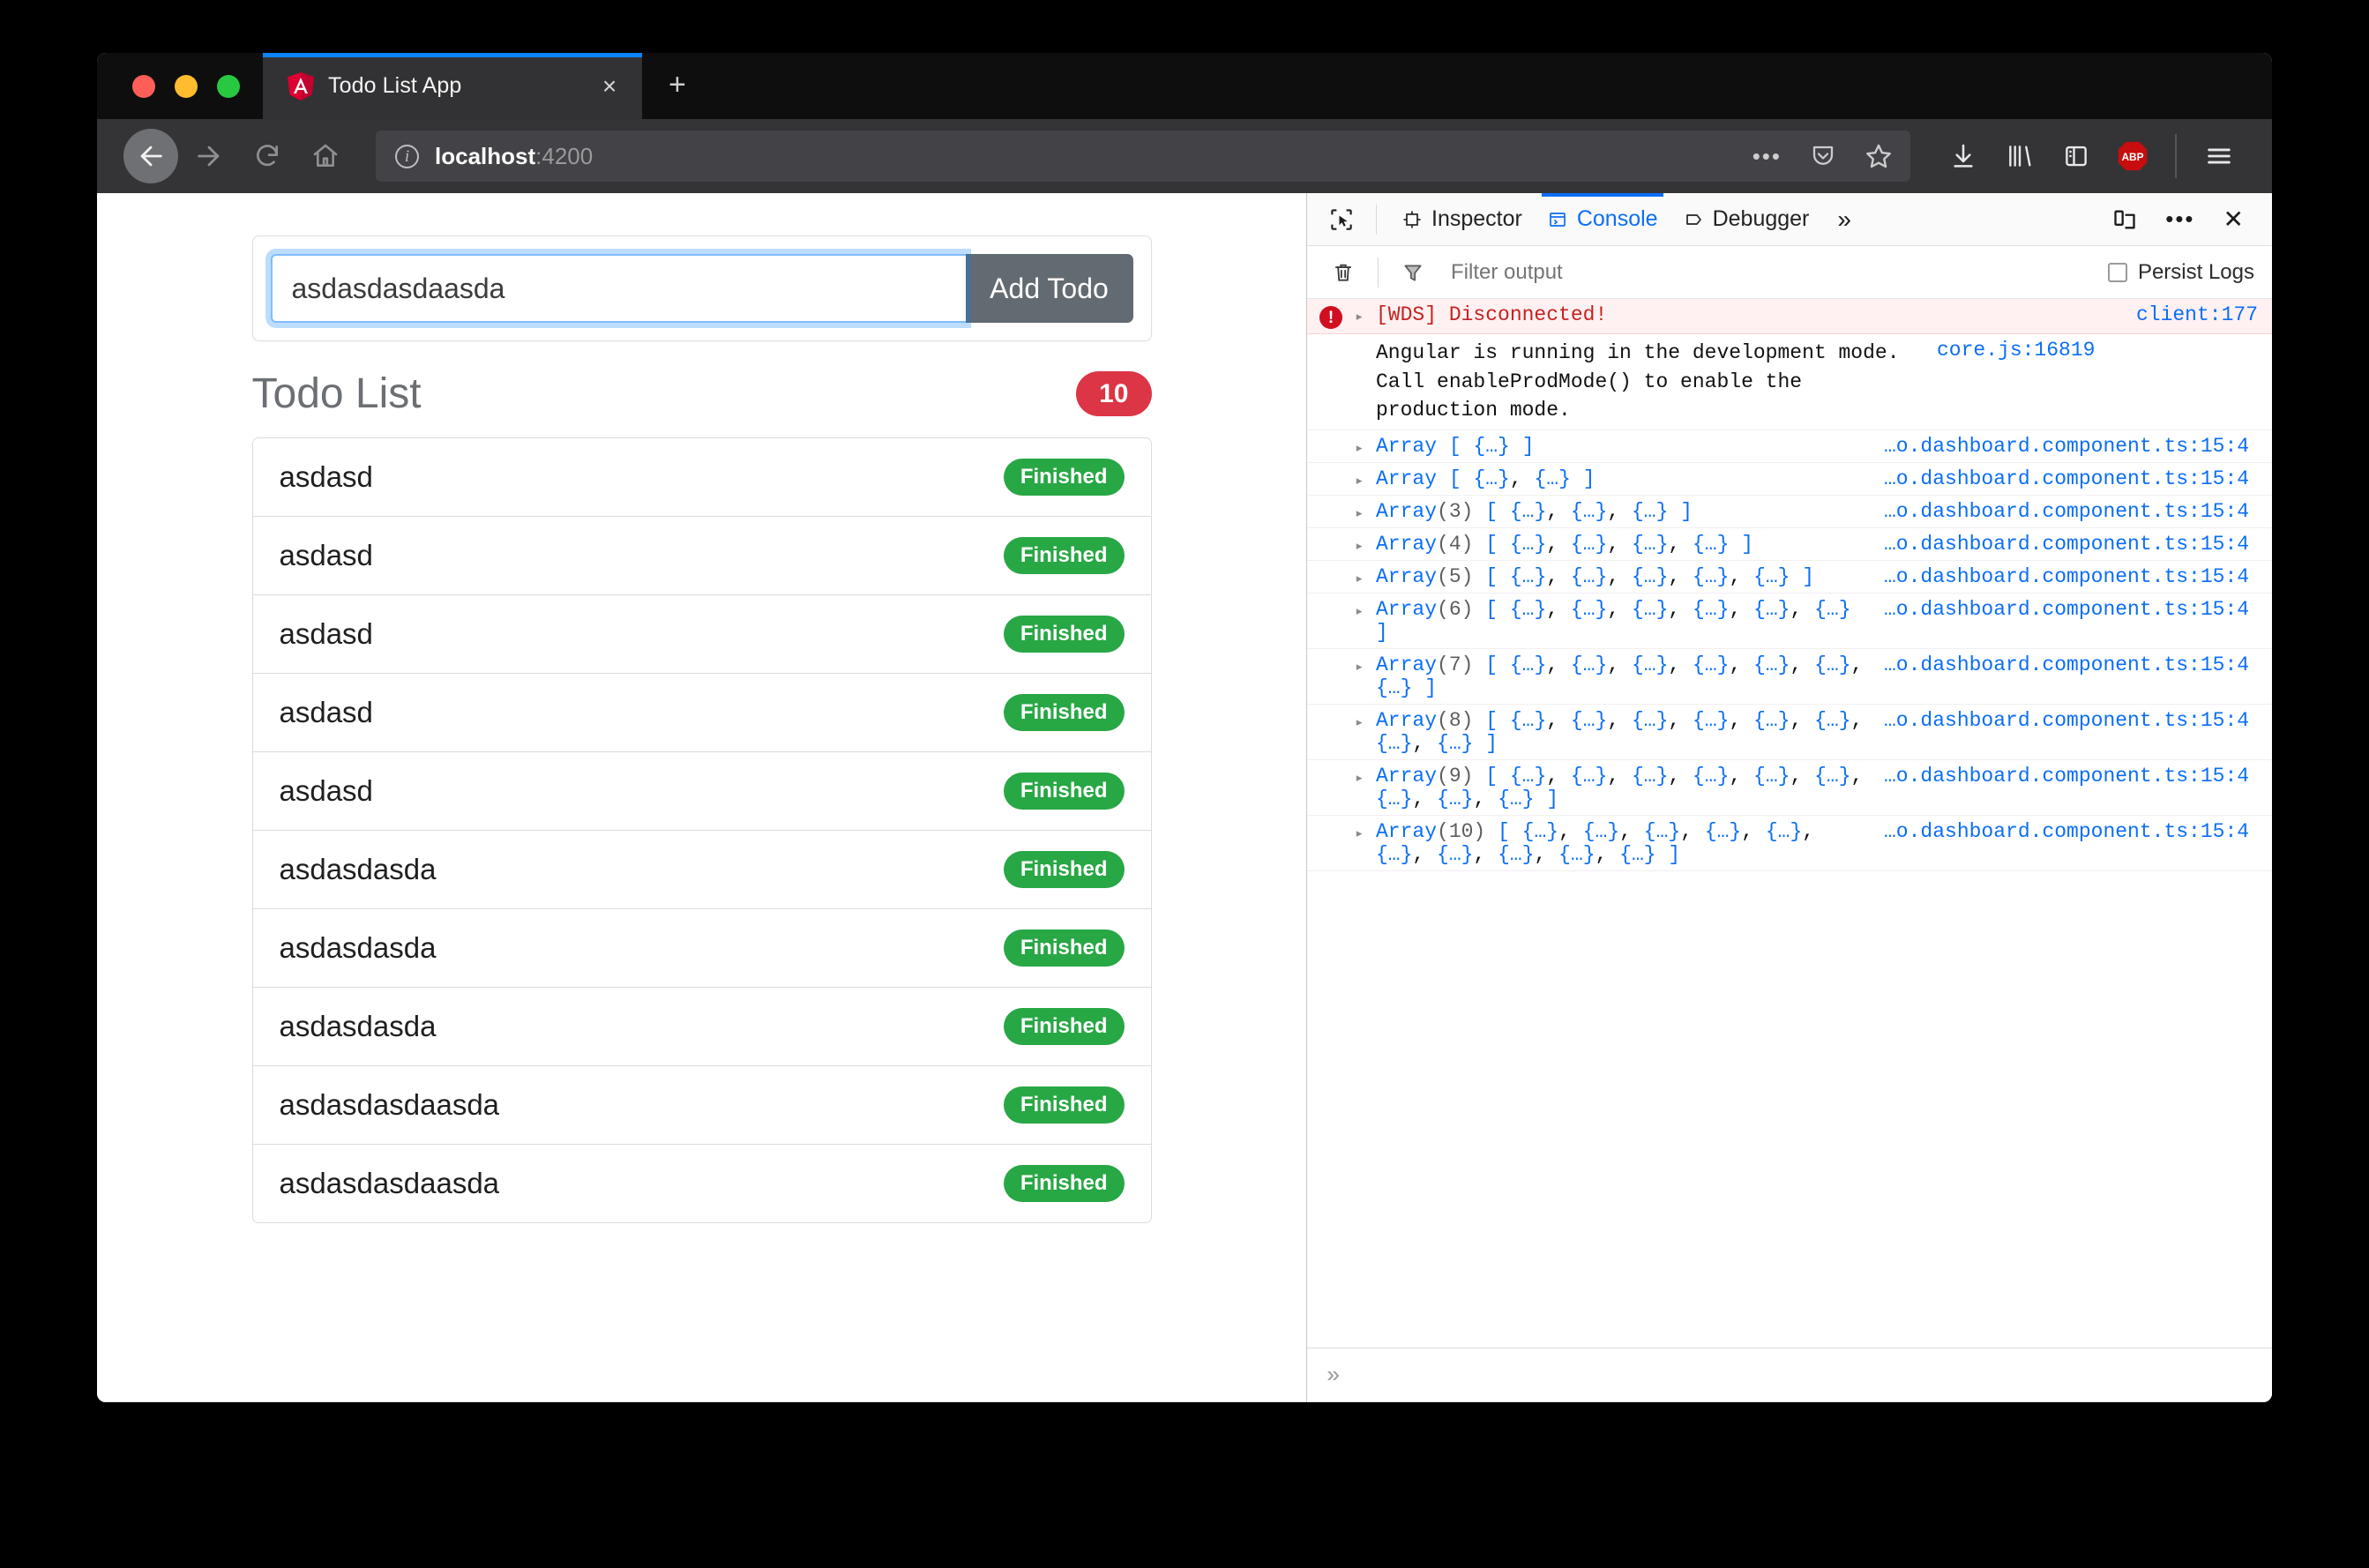  I want to click on devtools-tab-label: Console, so click(1617, 218).